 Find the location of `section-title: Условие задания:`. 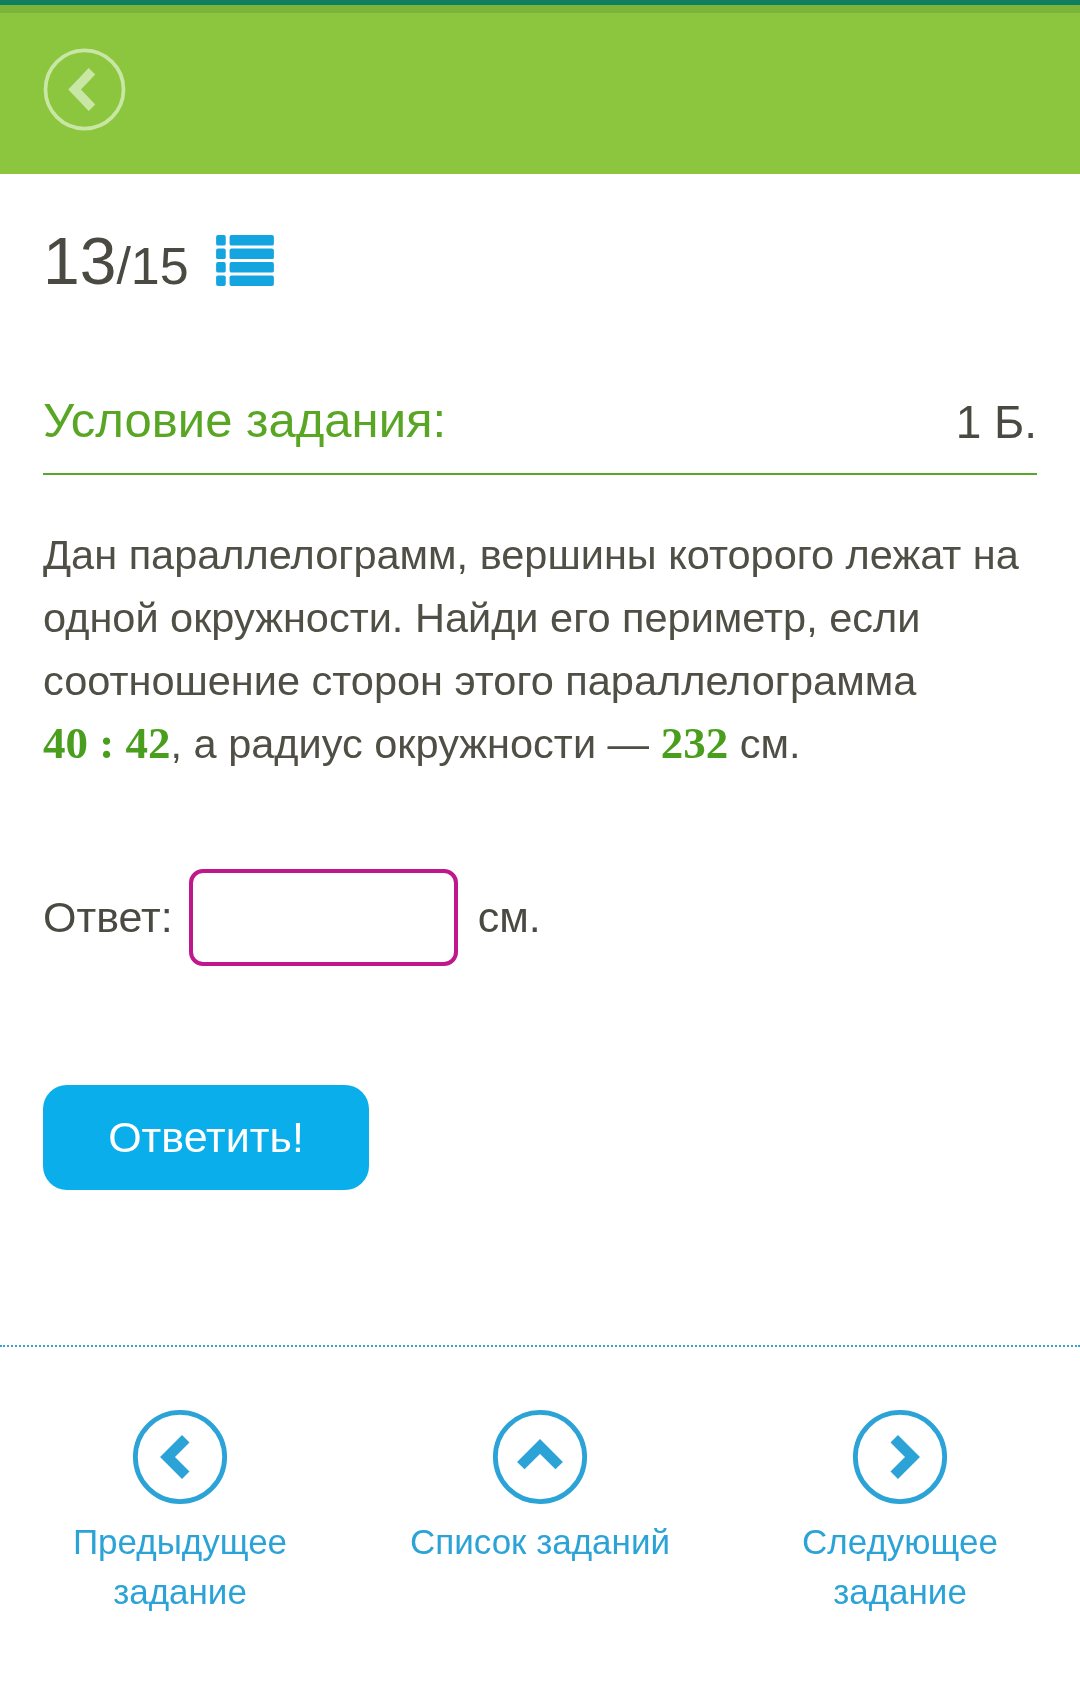

section-title: Условие задания: is located at coordinates (245, 420).